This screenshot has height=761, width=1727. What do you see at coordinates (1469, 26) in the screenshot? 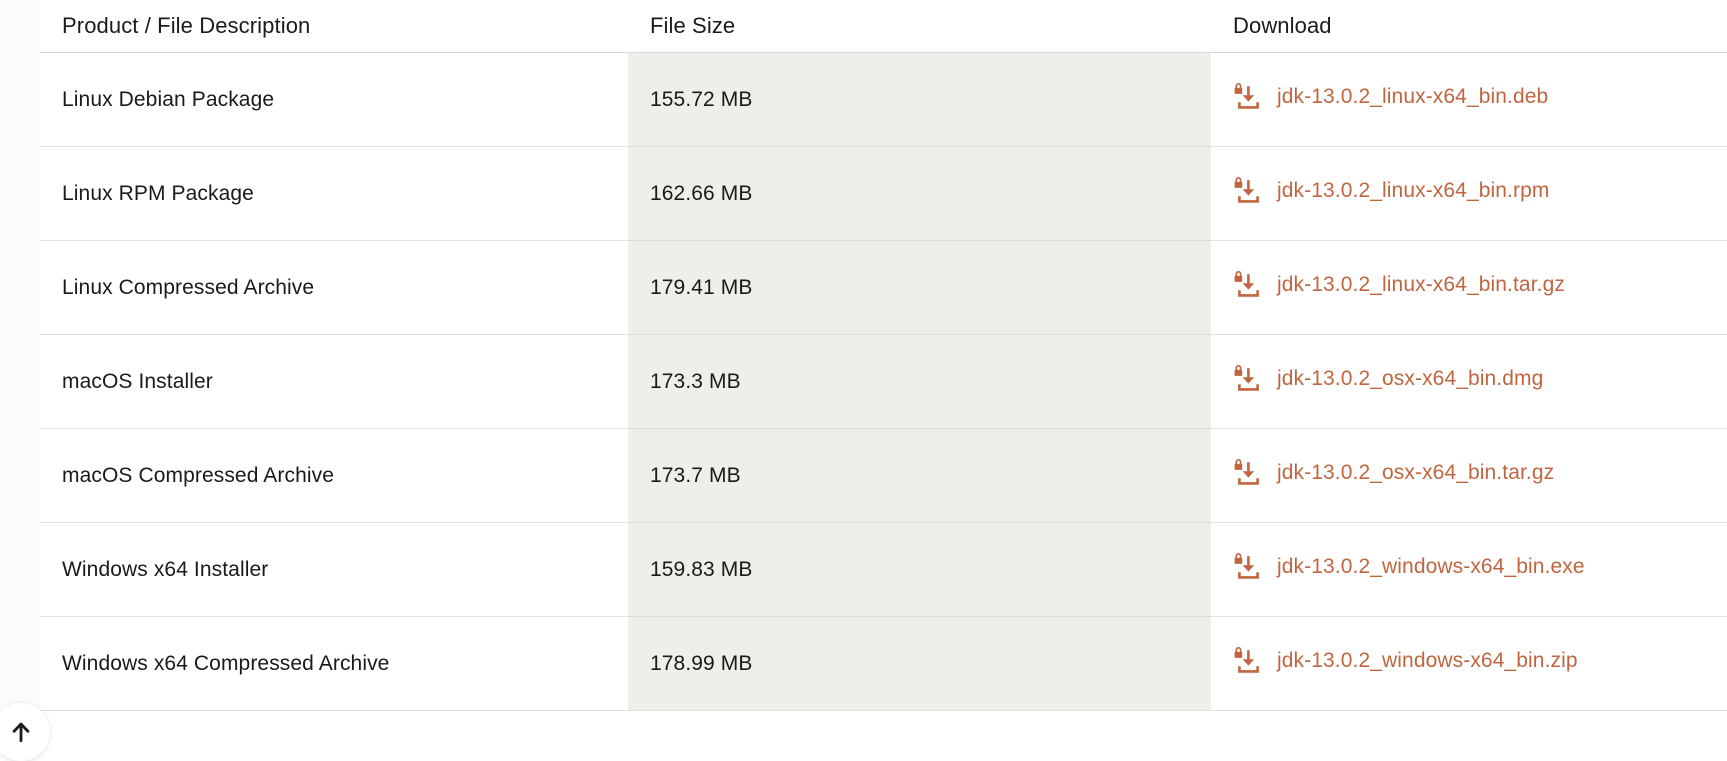
I see `column-header-download: Download` at bounding box center [1469, 26].